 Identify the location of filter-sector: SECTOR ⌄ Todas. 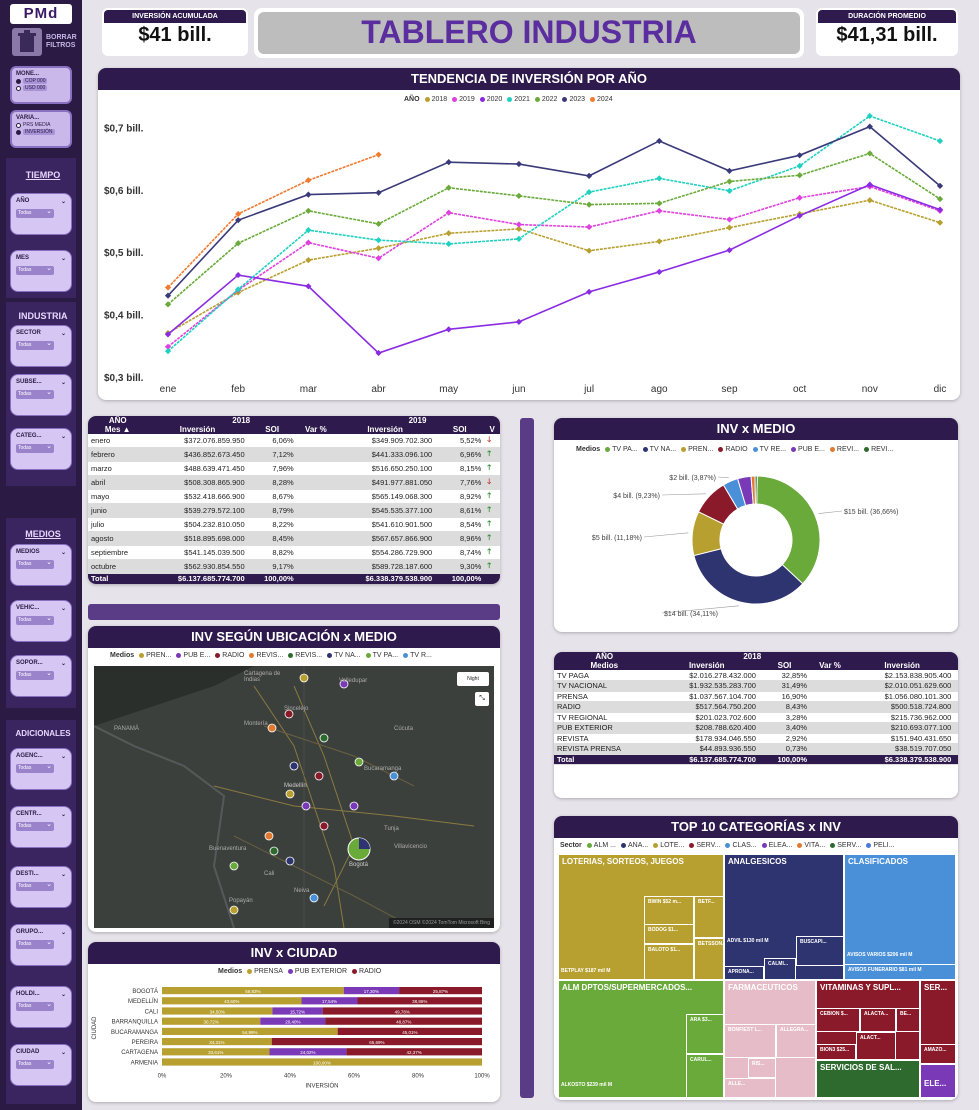
(41, 346).